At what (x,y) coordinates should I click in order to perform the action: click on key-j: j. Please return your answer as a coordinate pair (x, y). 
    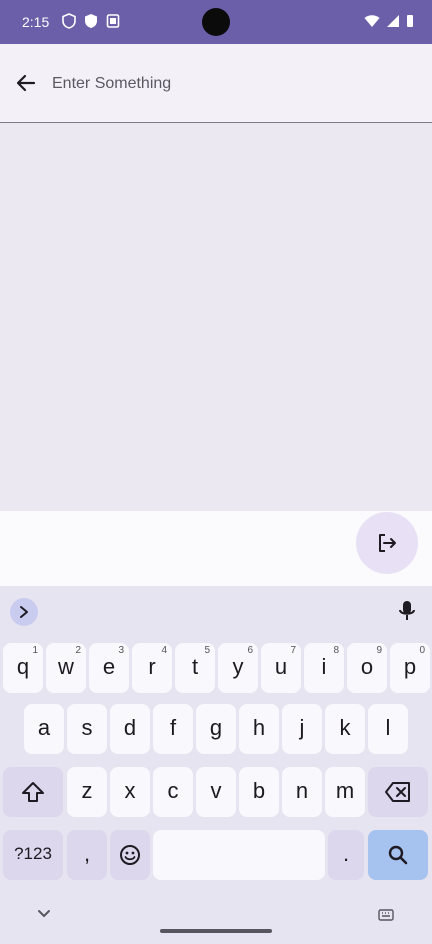
    Looking at the image, I should click on (302, 729).